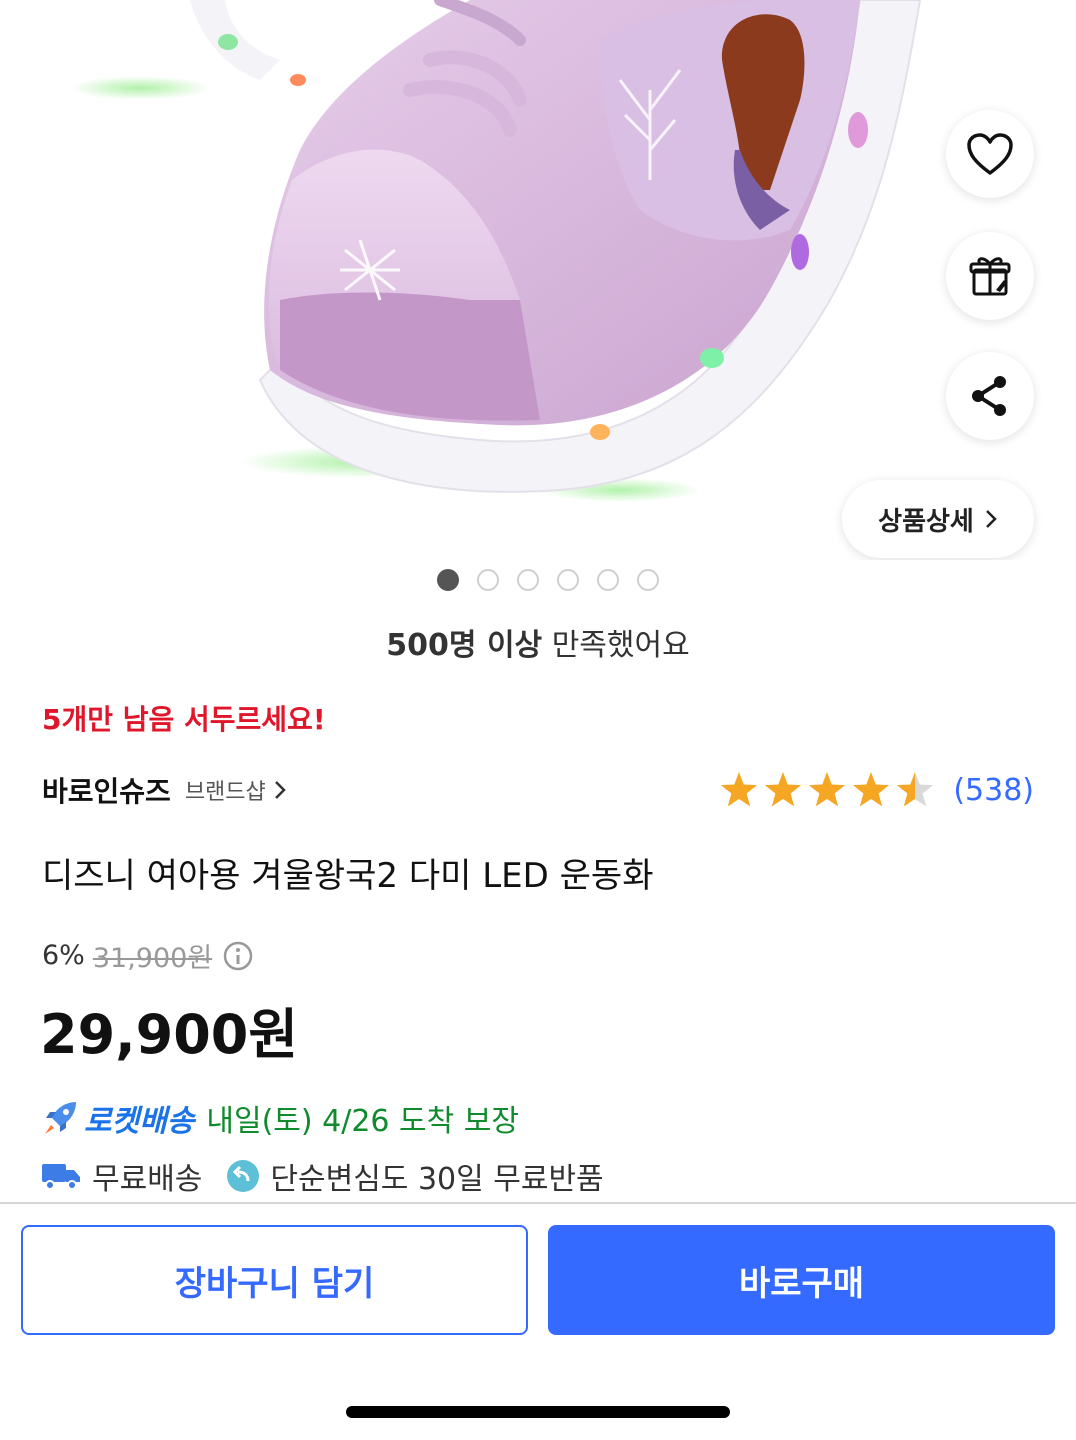  I want to click on add-to-cart-label: 장바구니 담기, so click(274, 1283).